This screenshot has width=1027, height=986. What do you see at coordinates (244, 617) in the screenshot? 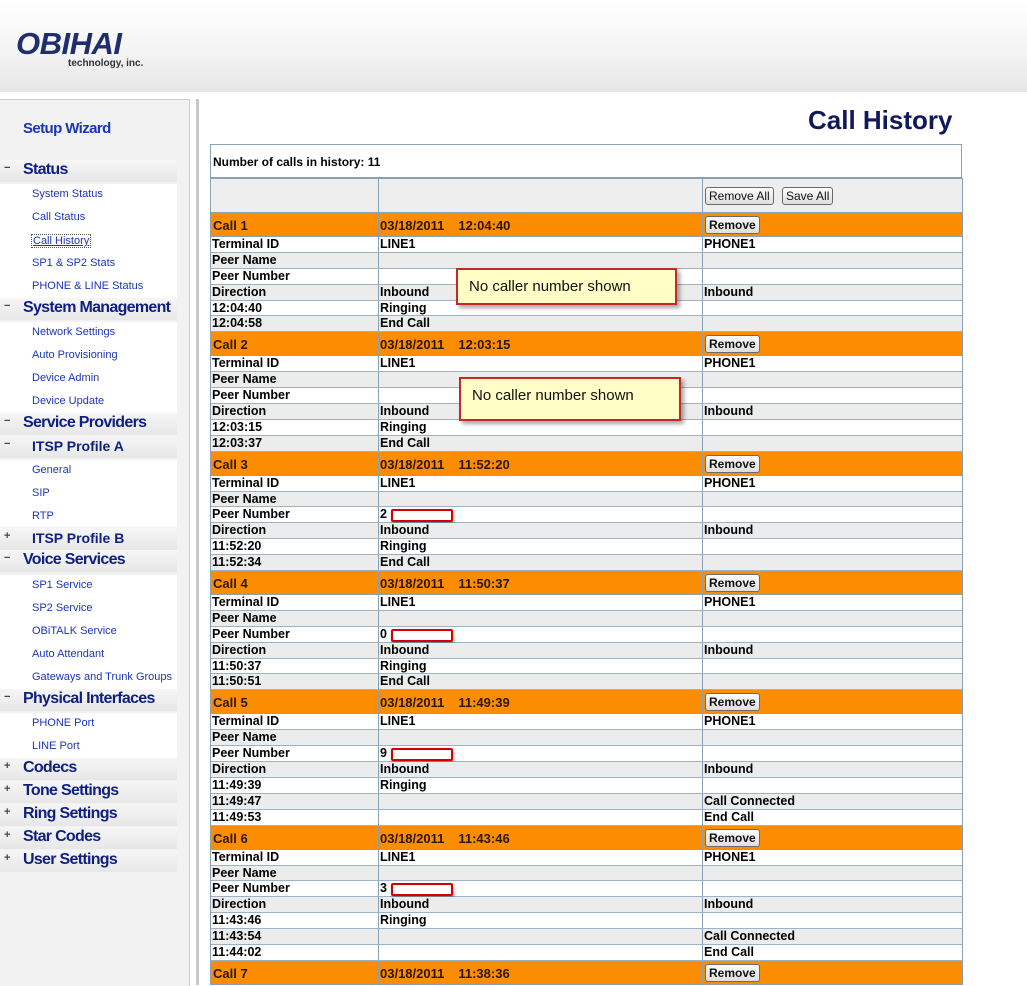
I see `row-label: Peer Name` at bounding box center [244, 617].